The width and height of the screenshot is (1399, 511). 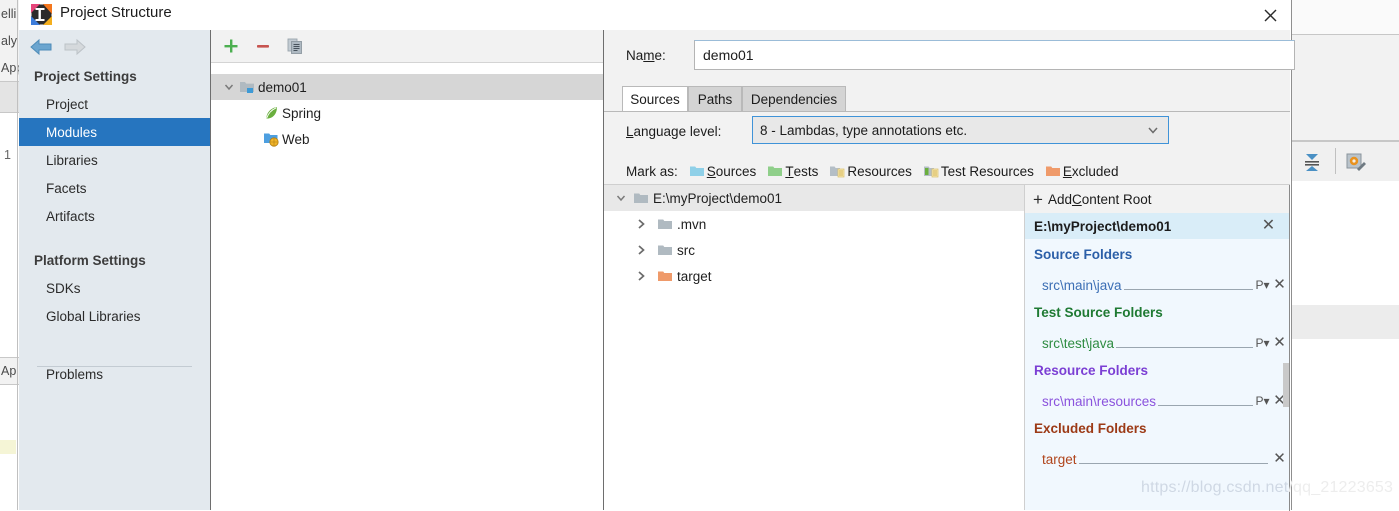 I want to click on mark-as-resources-button: Resources, so click(x=870, y=171).